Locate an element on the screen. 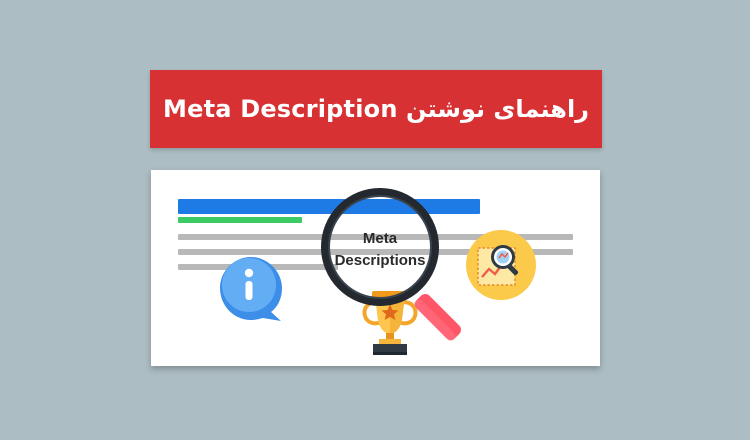 This screenshot has width=750, height=440. analytics-search-icon is located at coordinates (501, 265).